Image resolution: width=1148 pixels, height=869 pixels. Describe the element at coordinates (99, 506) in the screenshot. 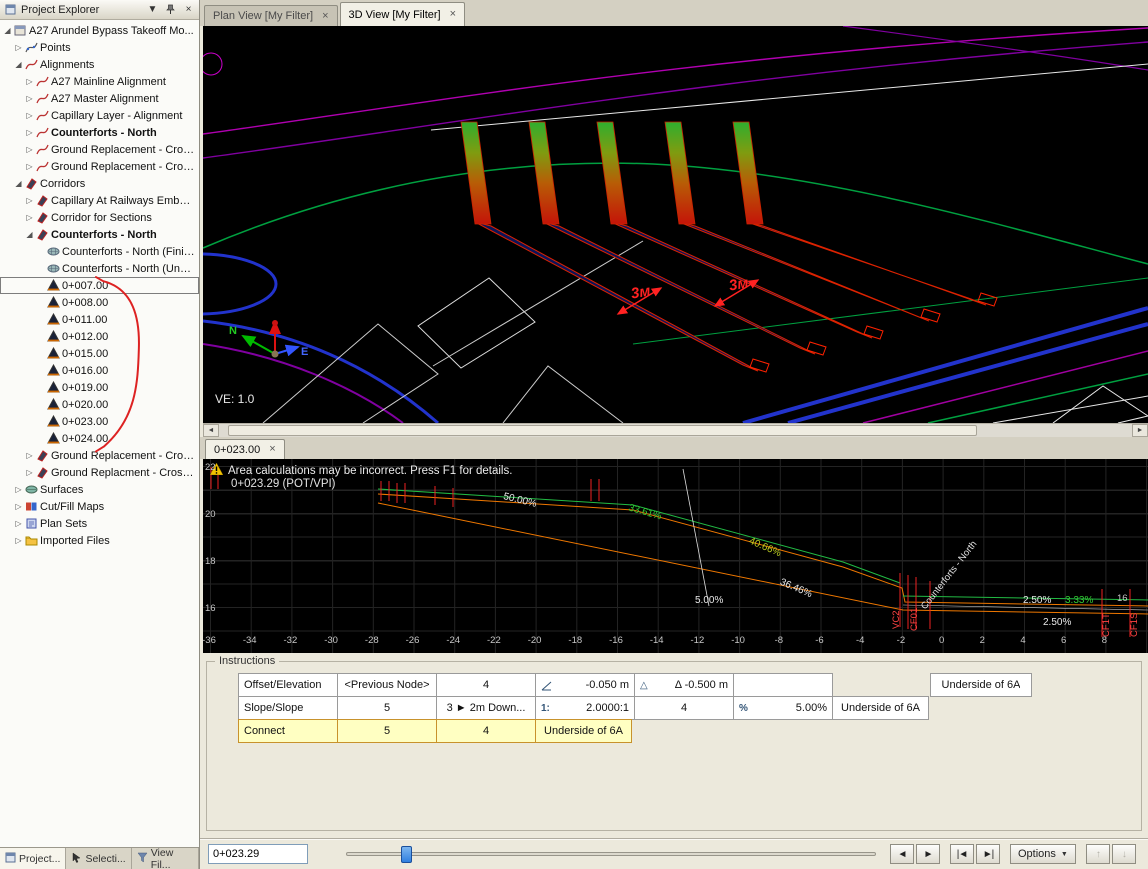

I see `tree-item: ▷ Cut/Fill Maps` at that location.